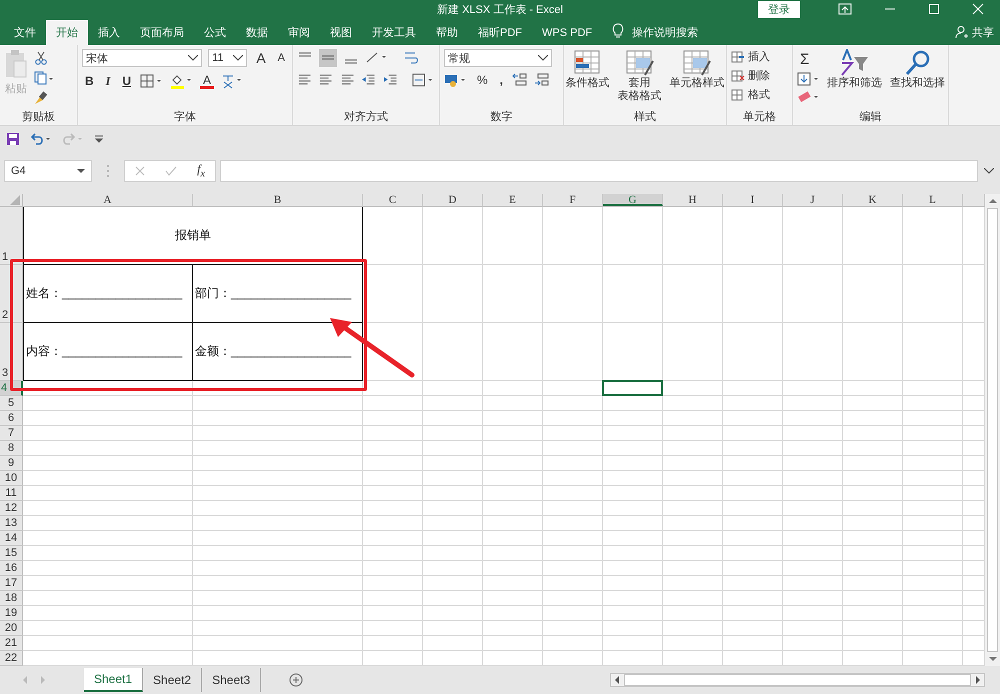  What do you see at coordinates (11, 508) in the screenshot?
I see `row-header: 12` at bounding box center [11, 508].